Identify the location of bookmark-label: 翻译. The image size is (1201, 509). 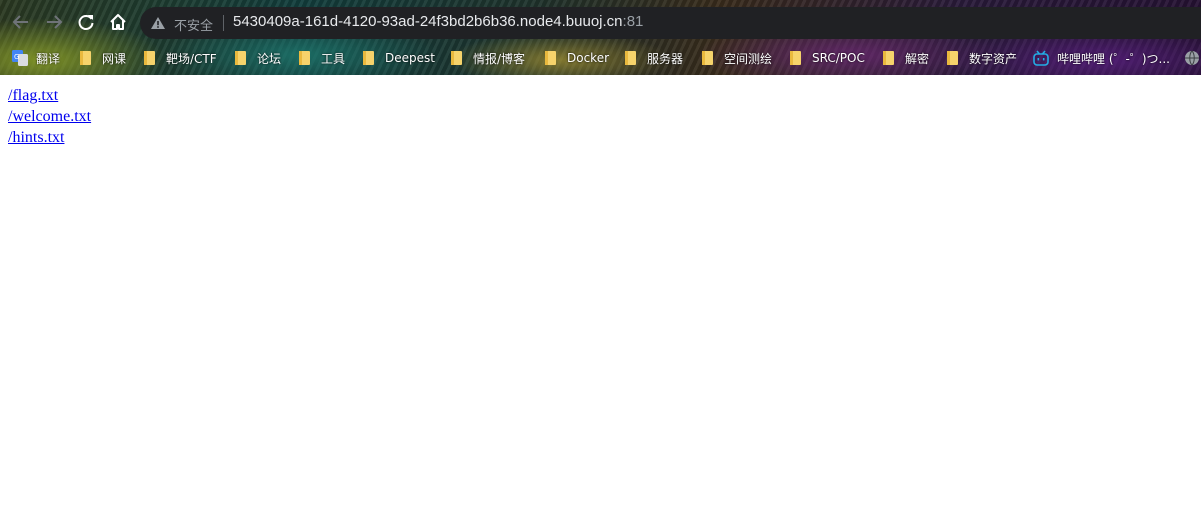
(48, 58).